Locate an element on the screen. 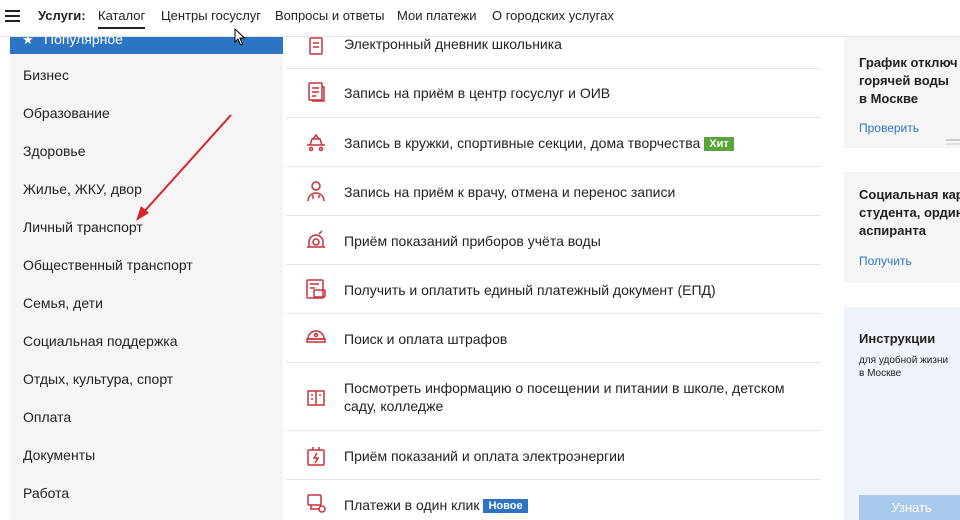 Image resolution: width=960 pixels, height=520 pixels. service-label: Приём показаний приборов учёта воды is located at coordinates (472, 241).